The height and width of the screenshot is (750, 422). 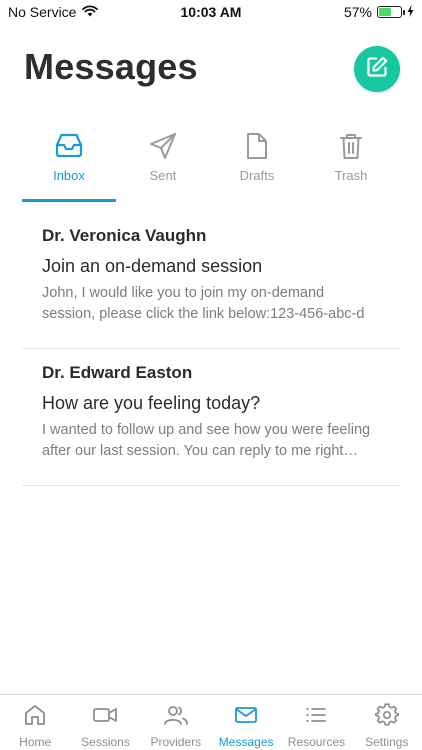 What do you see at coordinates (211, 12) in the screenshot?
I see `status-bar: No Service 10:03 AM 57%` at bounding box center [211, 12].